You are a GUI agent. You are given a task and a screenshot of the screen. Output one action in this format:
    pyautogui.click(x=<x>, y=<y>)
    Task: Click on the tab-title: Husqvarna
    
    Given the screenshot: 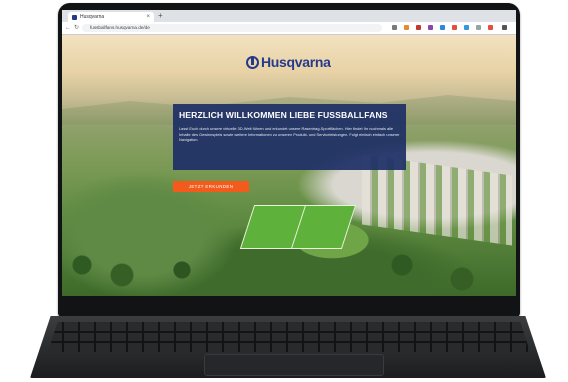 What is the action you would take?
    pyautogui.click(x=92, y=17)
    